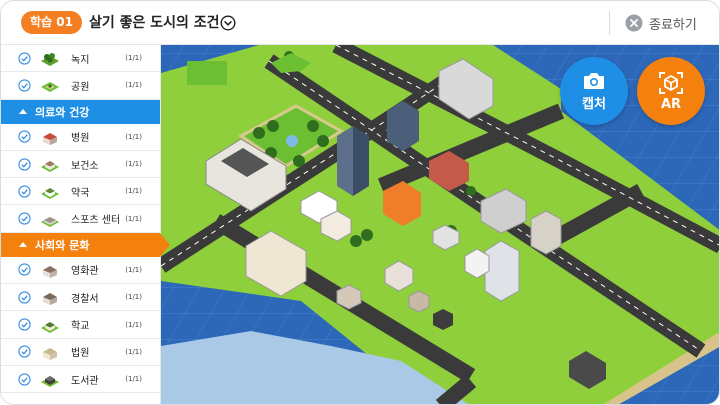  What do you see at coordinates (50, 271) in the screenshot?
I see `cinema-icon` at bounding box center [50, 271].